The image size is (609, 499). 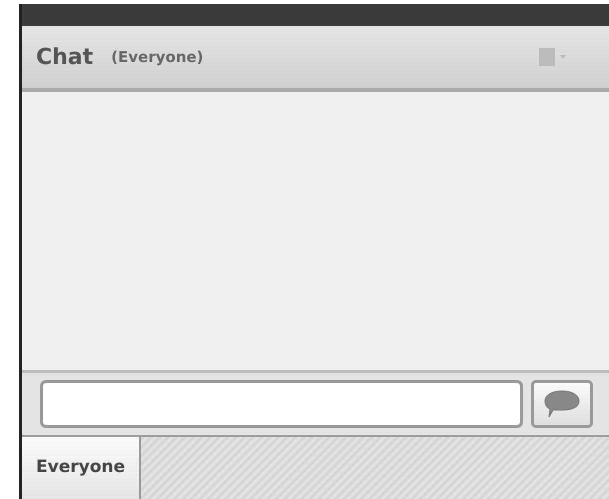 I want to click on send-button, so click(x=562, y=404).